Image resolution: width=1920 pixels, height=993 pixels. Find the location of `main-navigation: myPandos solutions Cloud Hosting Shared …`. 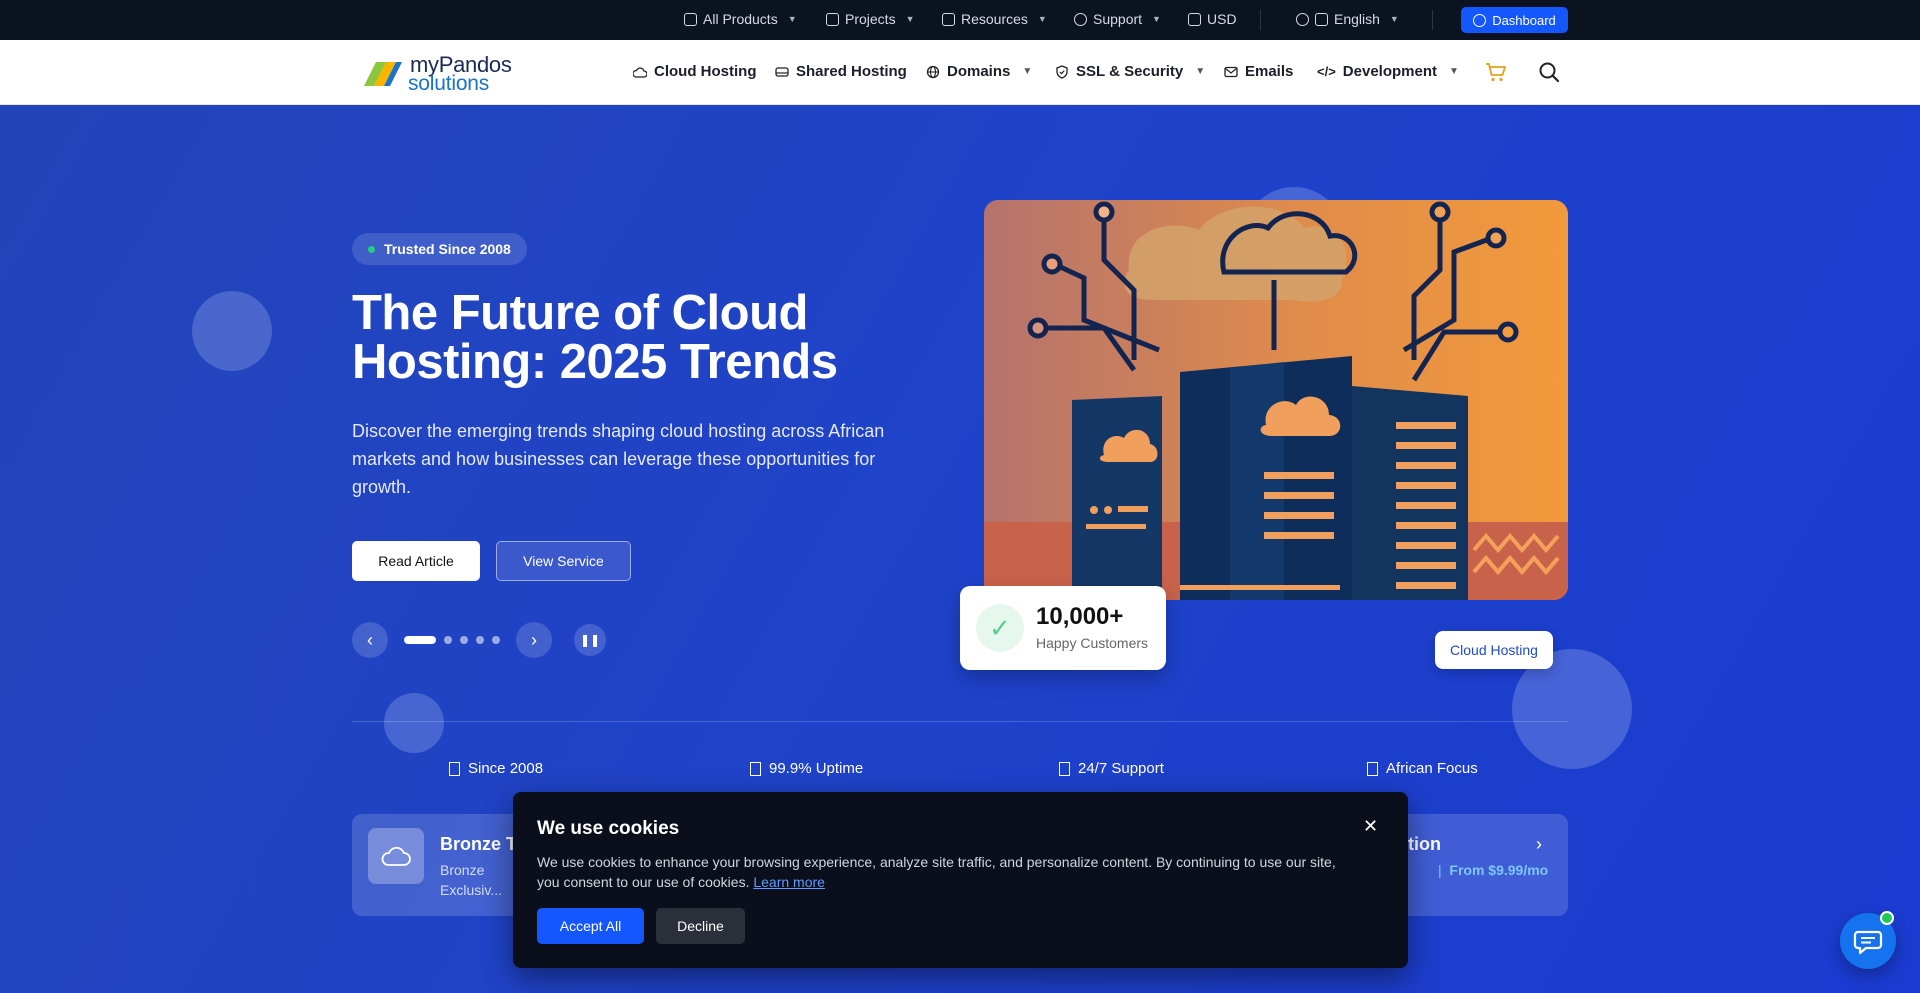

main-navigation: myPandos solutions Cloud Hosting Shared … is located at coordinates (960, 72).